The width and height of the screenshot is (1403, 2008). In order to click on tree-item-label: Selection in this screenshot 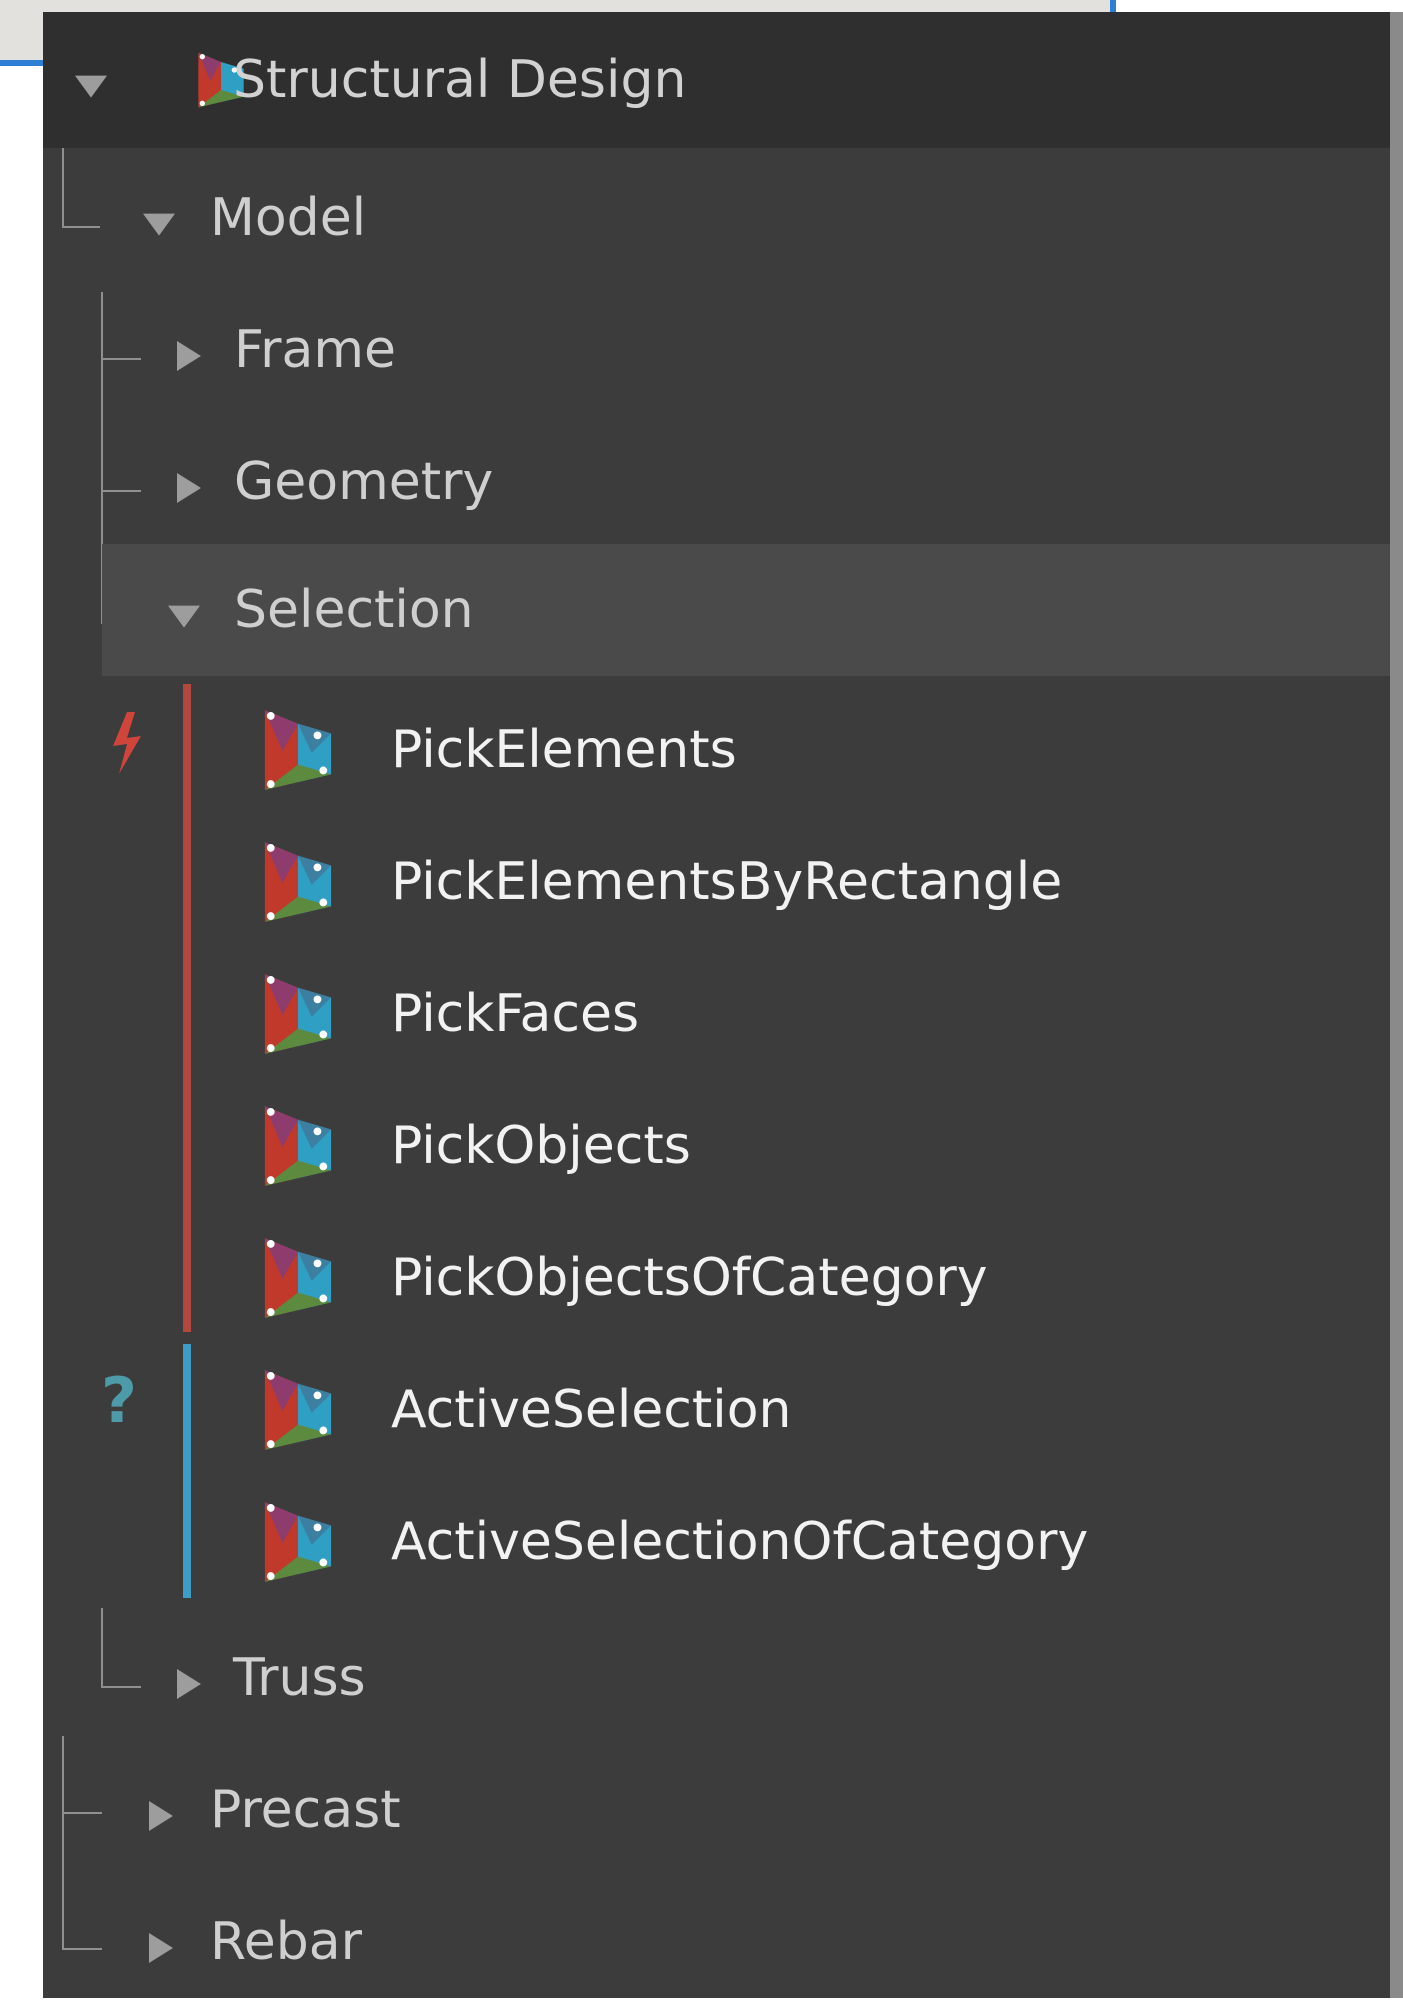, I will do `click(354, 610)`.